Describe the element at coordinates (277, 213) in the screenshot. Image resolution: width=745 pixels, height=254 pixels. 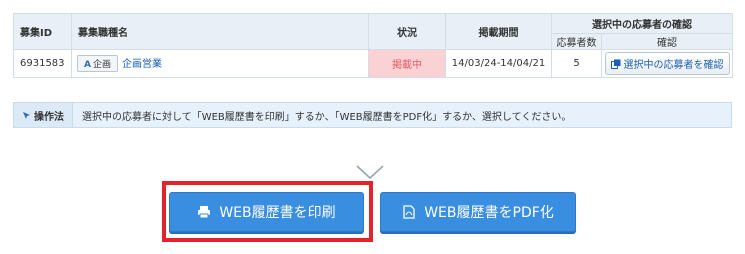
I see `print-button-label: WEB履歴書を印刷` at that location.